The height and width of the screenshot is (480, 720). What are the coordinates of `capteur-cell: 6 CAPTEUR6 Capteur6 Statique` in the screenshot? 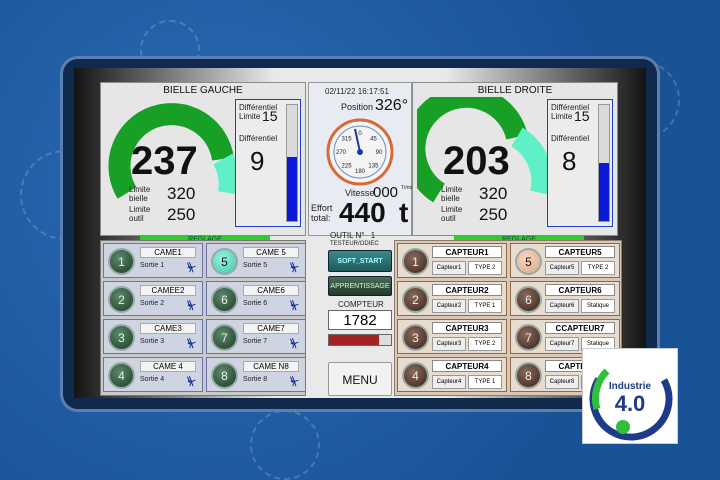 It's located at (565, 298).